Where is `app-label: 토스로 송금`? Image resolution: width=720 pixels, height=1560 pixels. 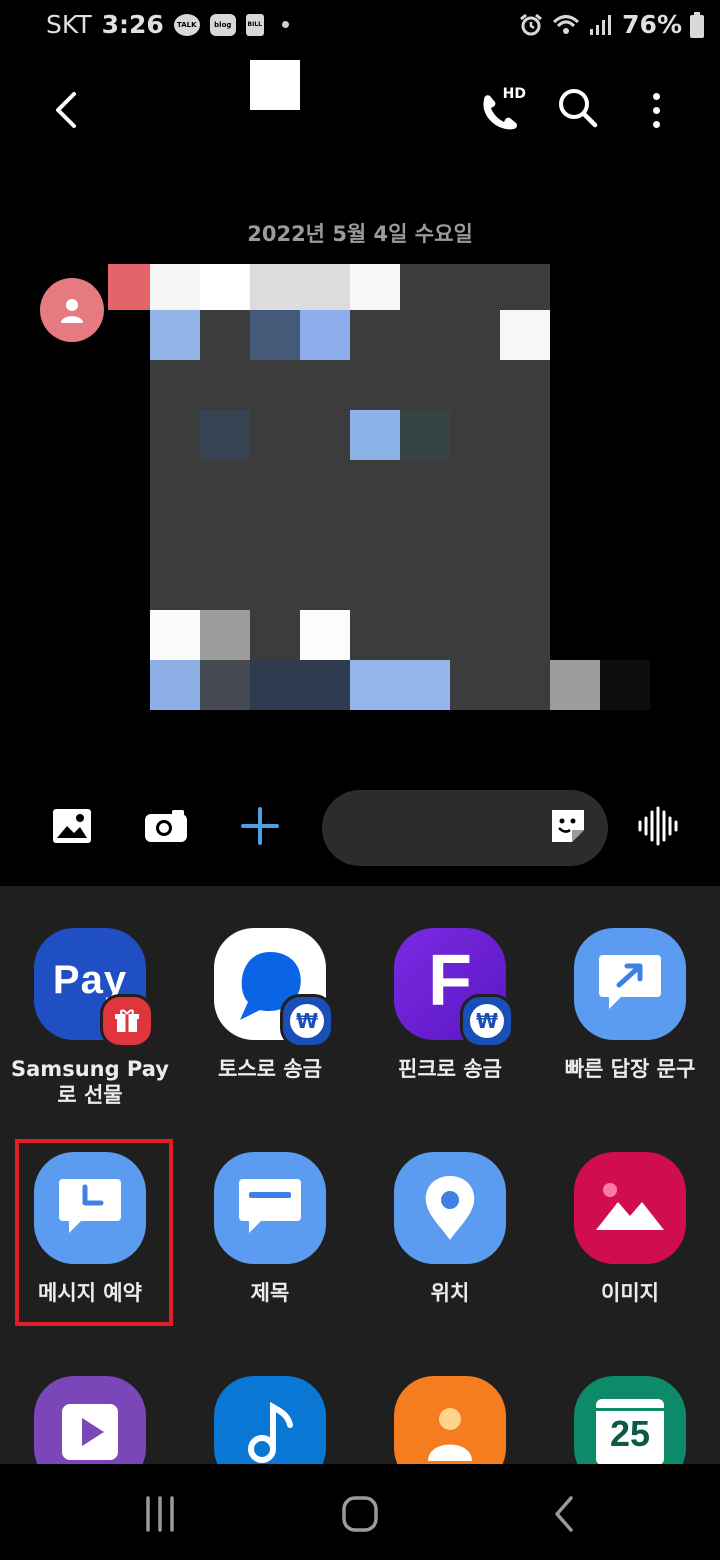 app-label: 토스로 송금 is located at coordinates (270, 1069).